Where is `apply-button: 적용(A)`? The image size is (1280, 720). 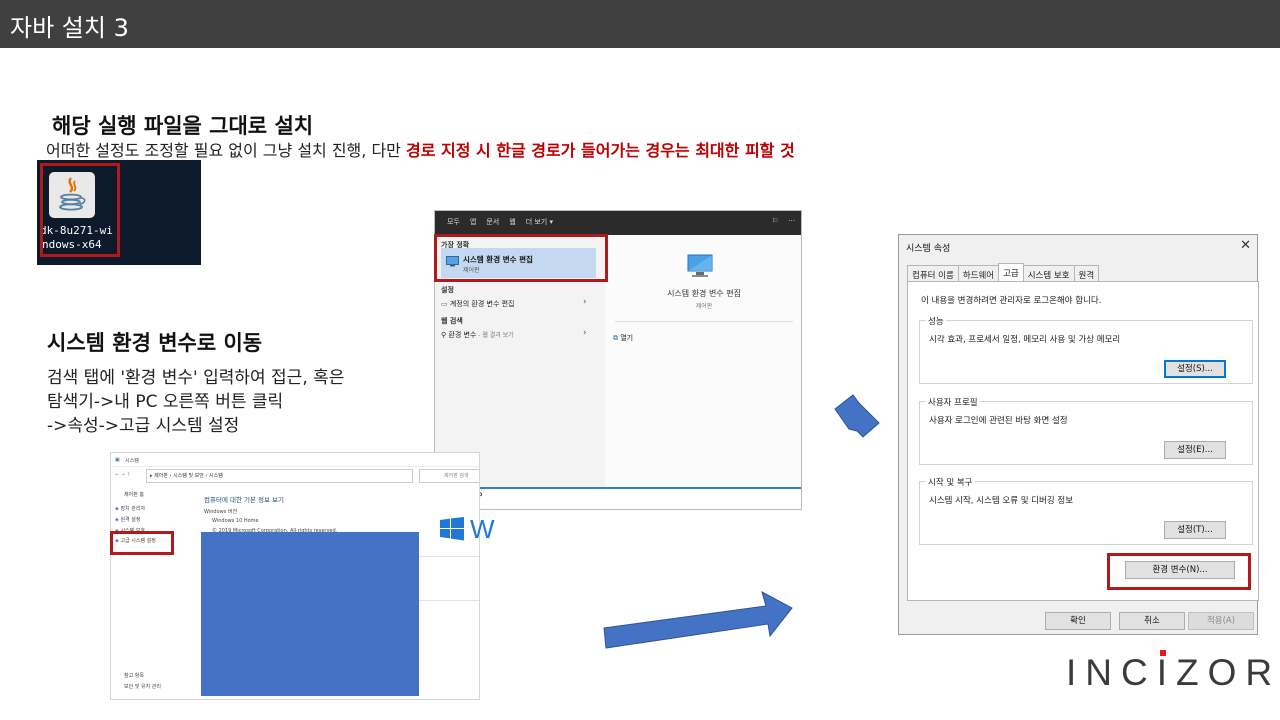
apply-button: 적용(A) is located at coordinates (1221, 621).